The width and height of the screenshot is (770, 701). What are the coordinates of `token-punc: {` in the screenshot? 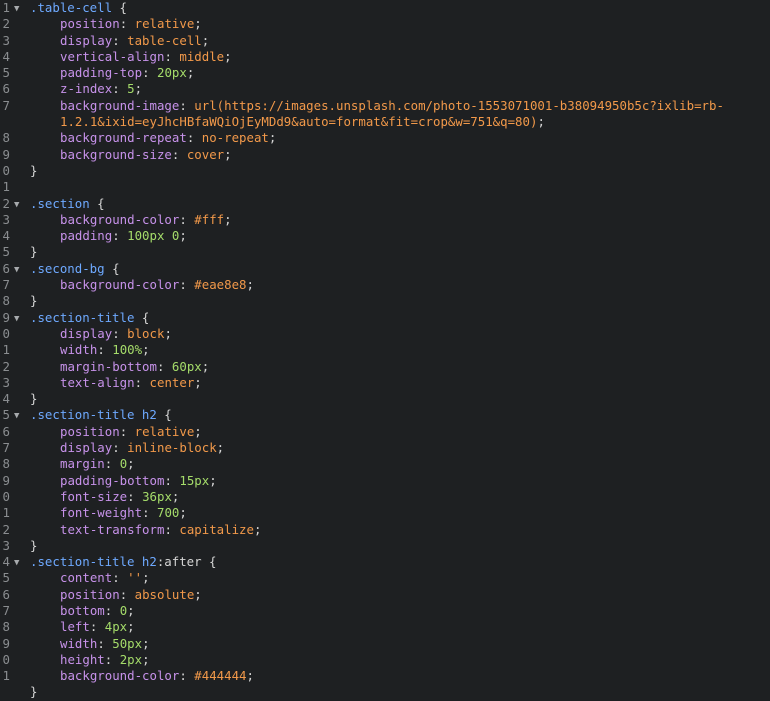 It's located at (97, 203).